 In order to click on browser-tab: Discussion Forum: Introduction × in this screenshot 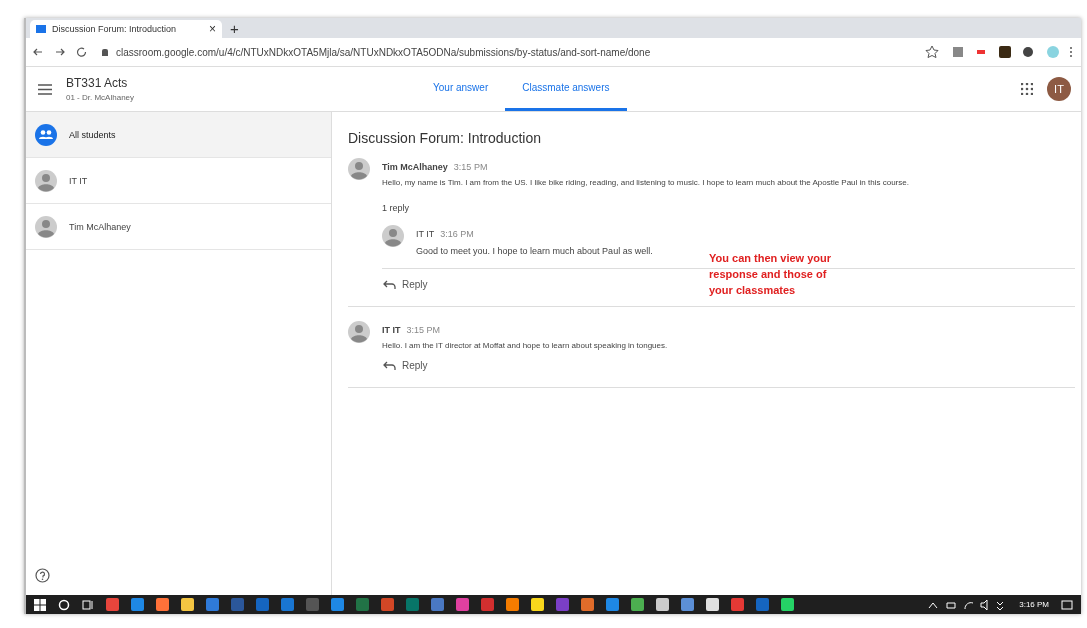, I will do `click(126, 29)`.